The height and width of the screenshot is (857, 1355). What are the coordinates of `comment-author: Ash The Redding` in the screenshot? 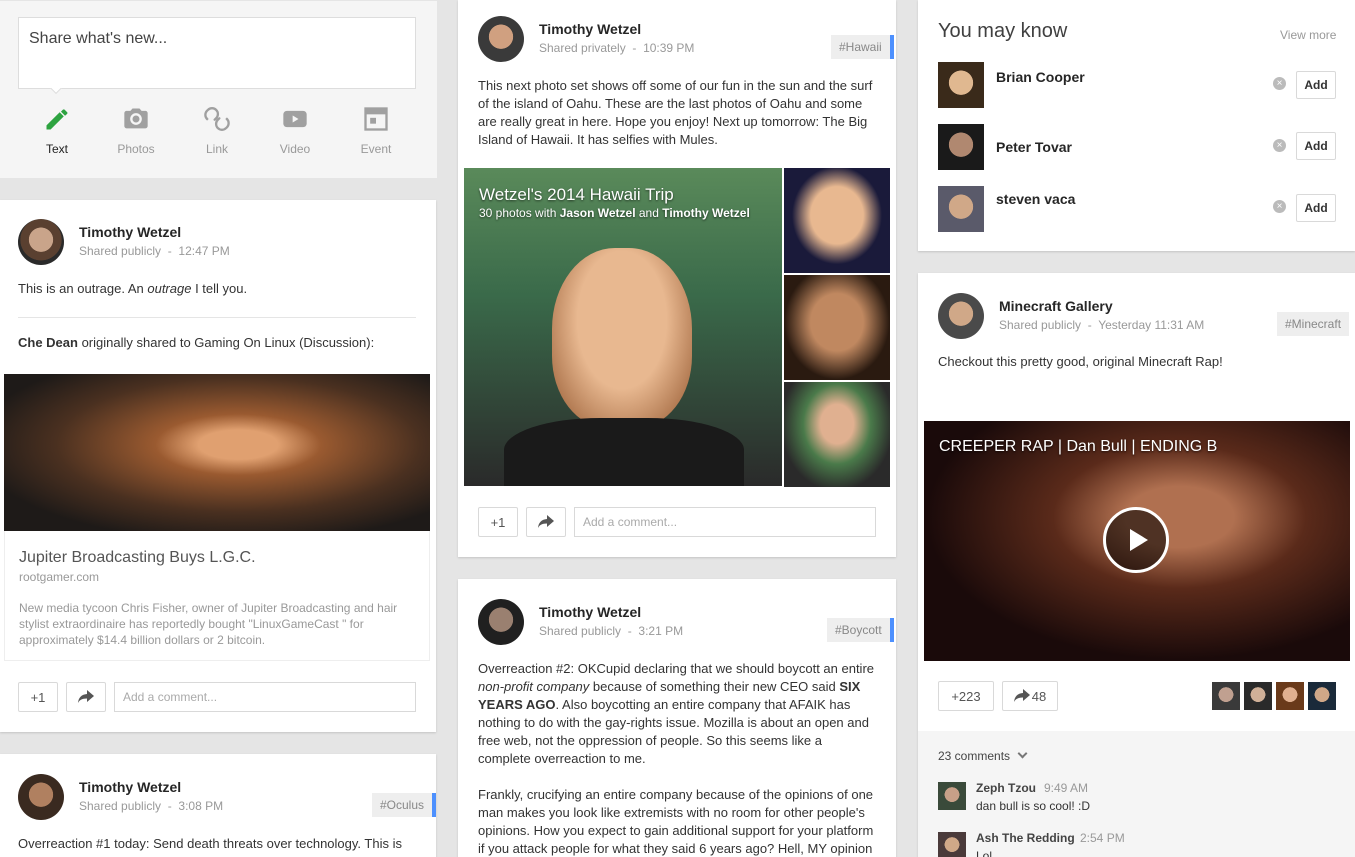 It's located at (1025, 838).